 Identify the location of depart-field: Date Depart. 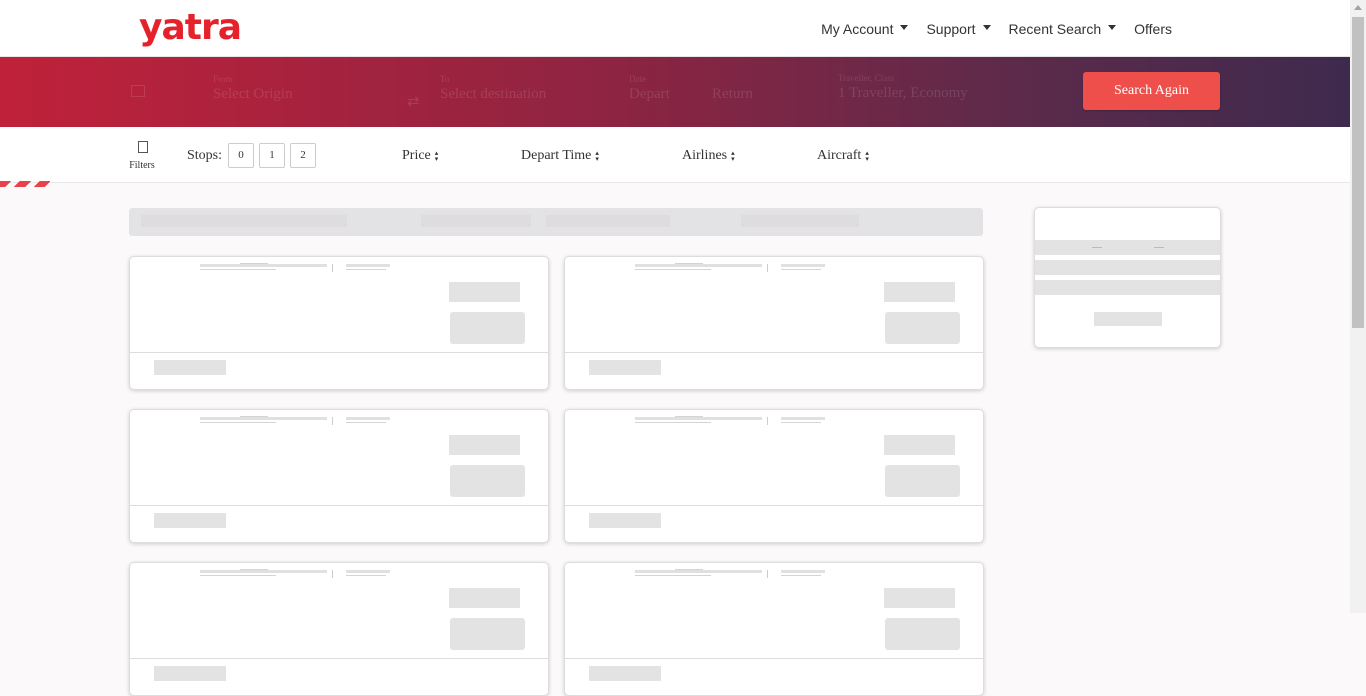
(649, 88).